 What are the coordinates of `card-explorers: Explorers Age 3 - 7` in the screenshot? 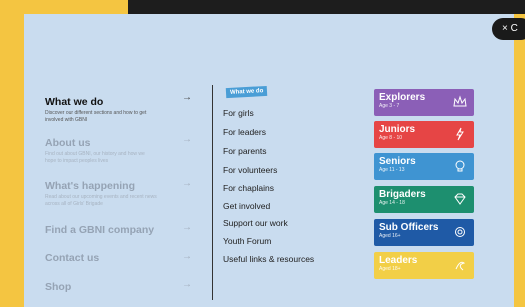 It's located at (424, 102).